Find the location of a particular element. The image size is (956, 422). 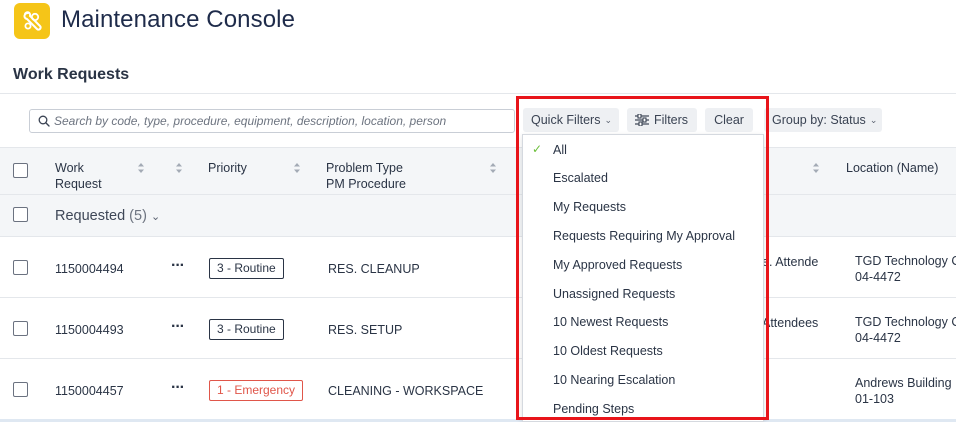

group-checkbox is located at coordinates (20, 214).